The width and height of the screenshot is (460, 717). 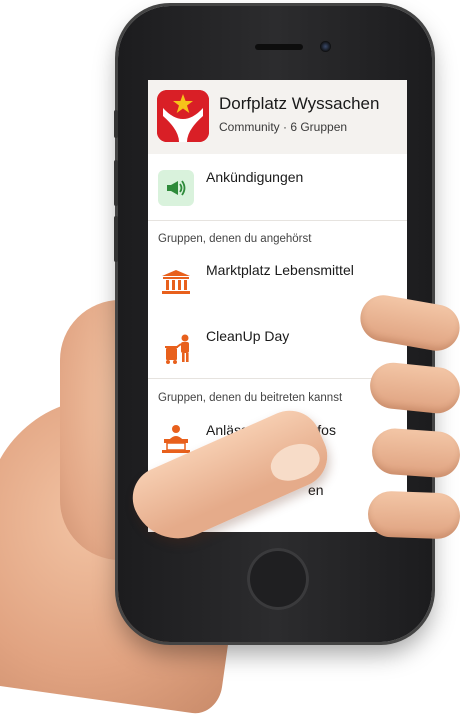 I want to click on earpiece-speaker, so click(x=279, y=47).